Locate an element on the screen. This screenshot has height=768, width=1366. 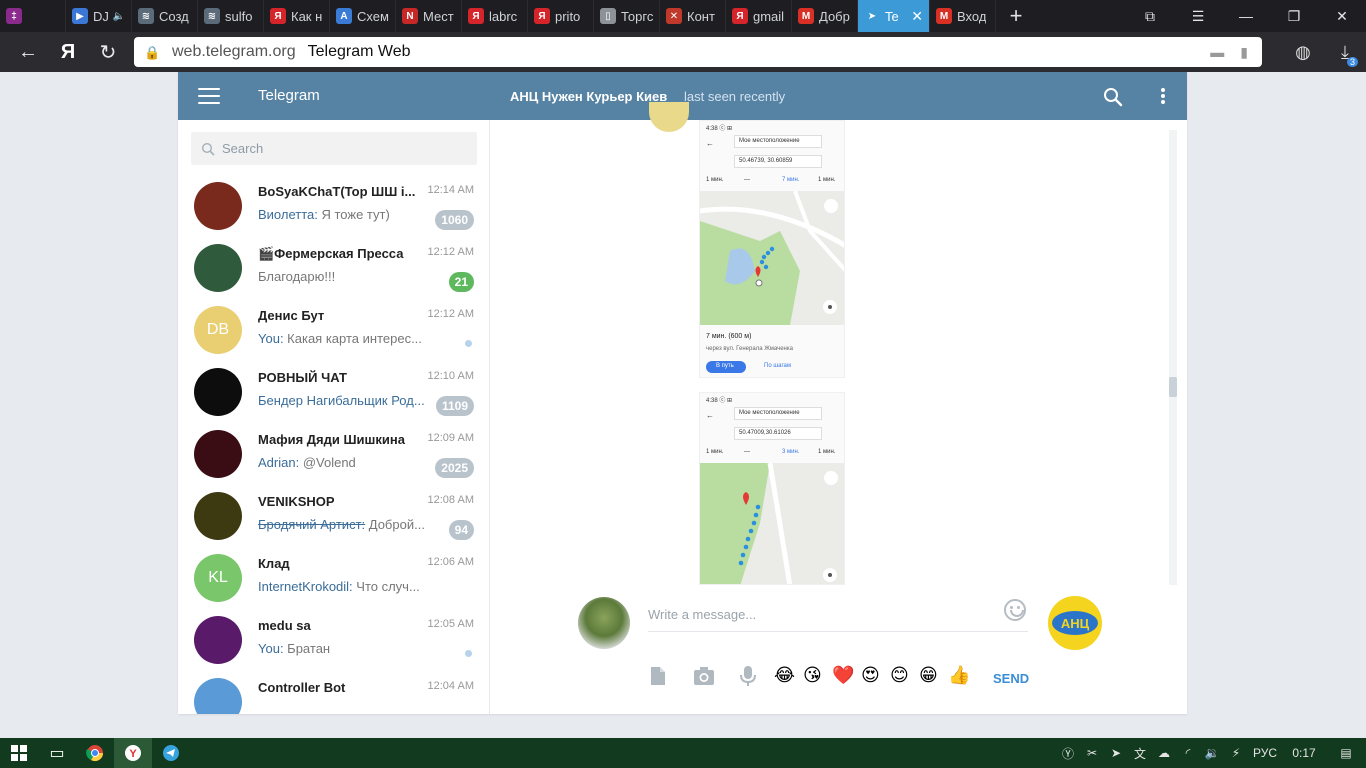
microphone-icon is located at coordinates (748, 676).